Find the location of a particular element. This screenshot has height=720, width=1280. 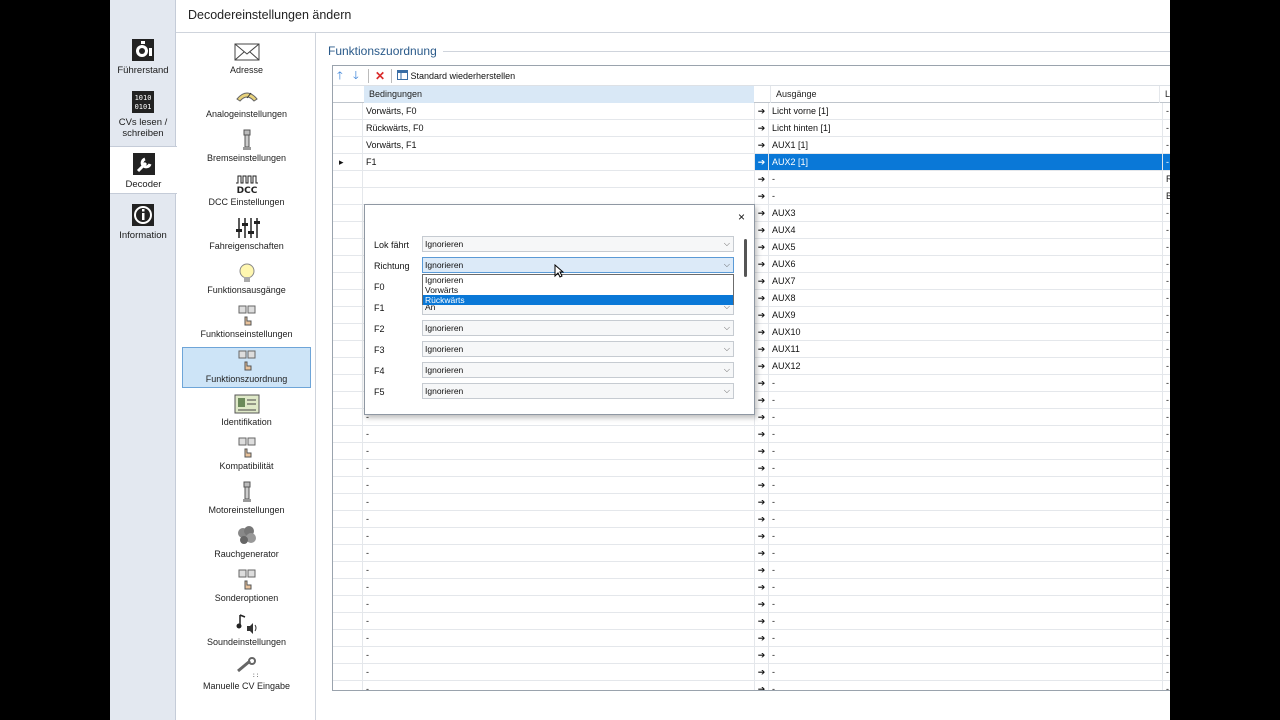

rail-item-cvs: 1010 0101 CVs lesen / schreiben is located at coordinates (143, 114).